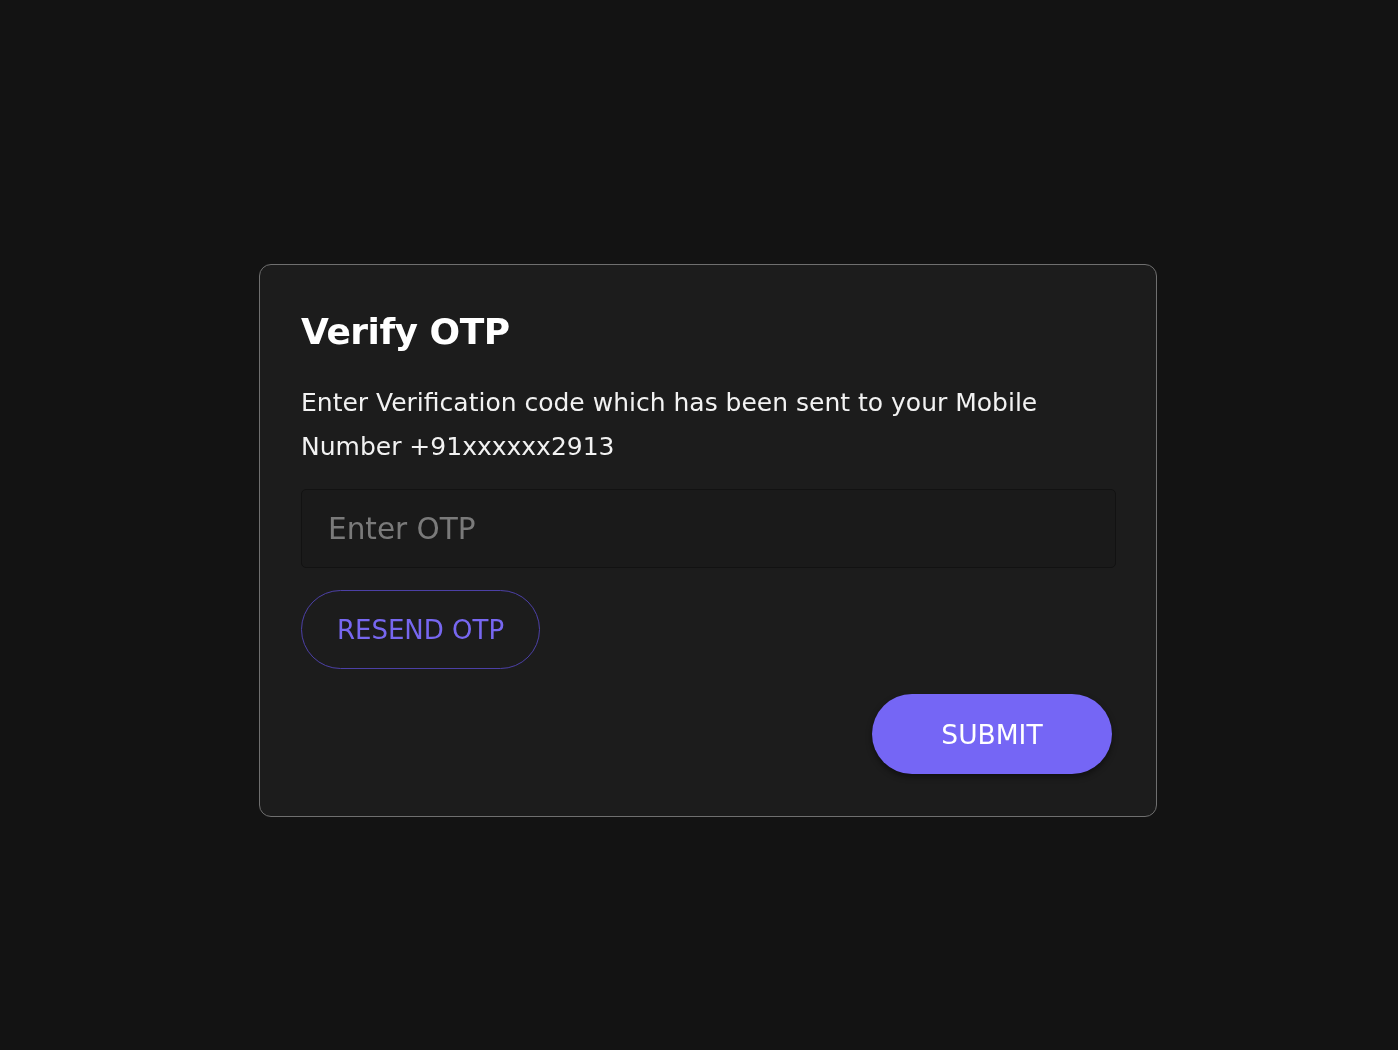 The height and width of the screenshot is (1050, 1398). Describe the element at coordinates (708, 528) in the screenshot. I see `otp-input-field: Enter OTP` at that location.